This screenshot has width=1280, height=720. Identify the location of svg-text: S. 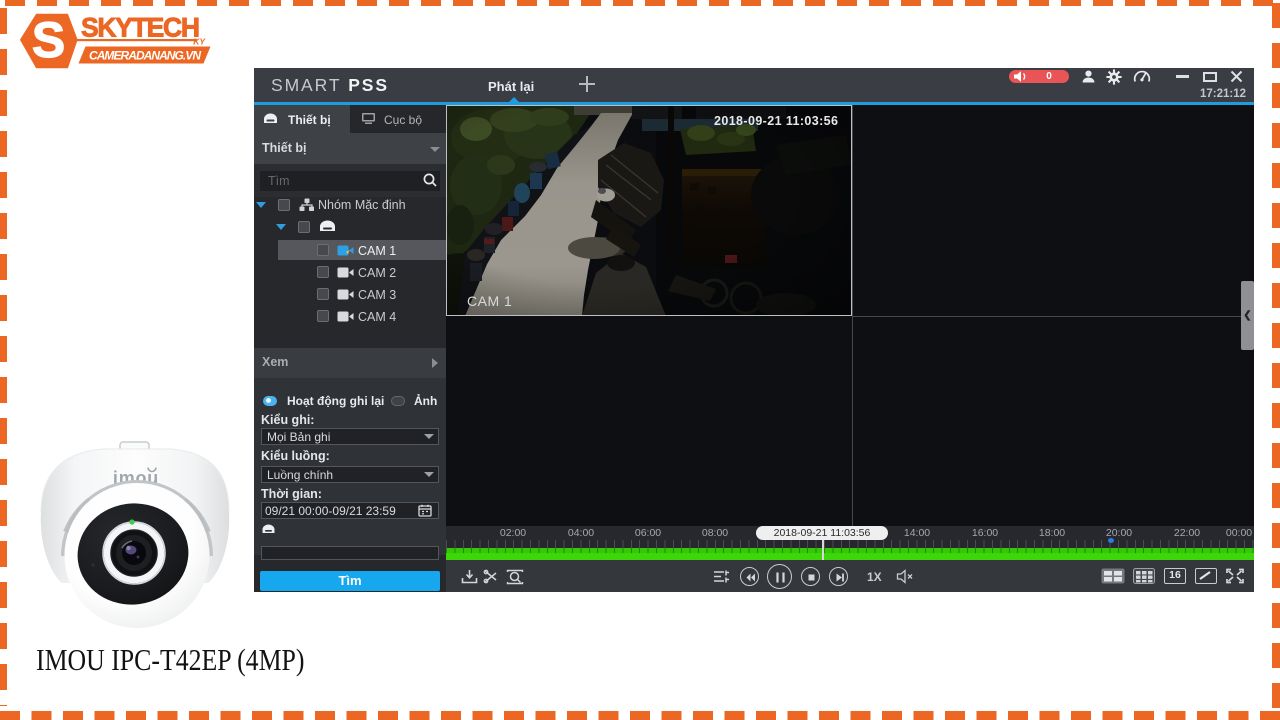
(48, 40).